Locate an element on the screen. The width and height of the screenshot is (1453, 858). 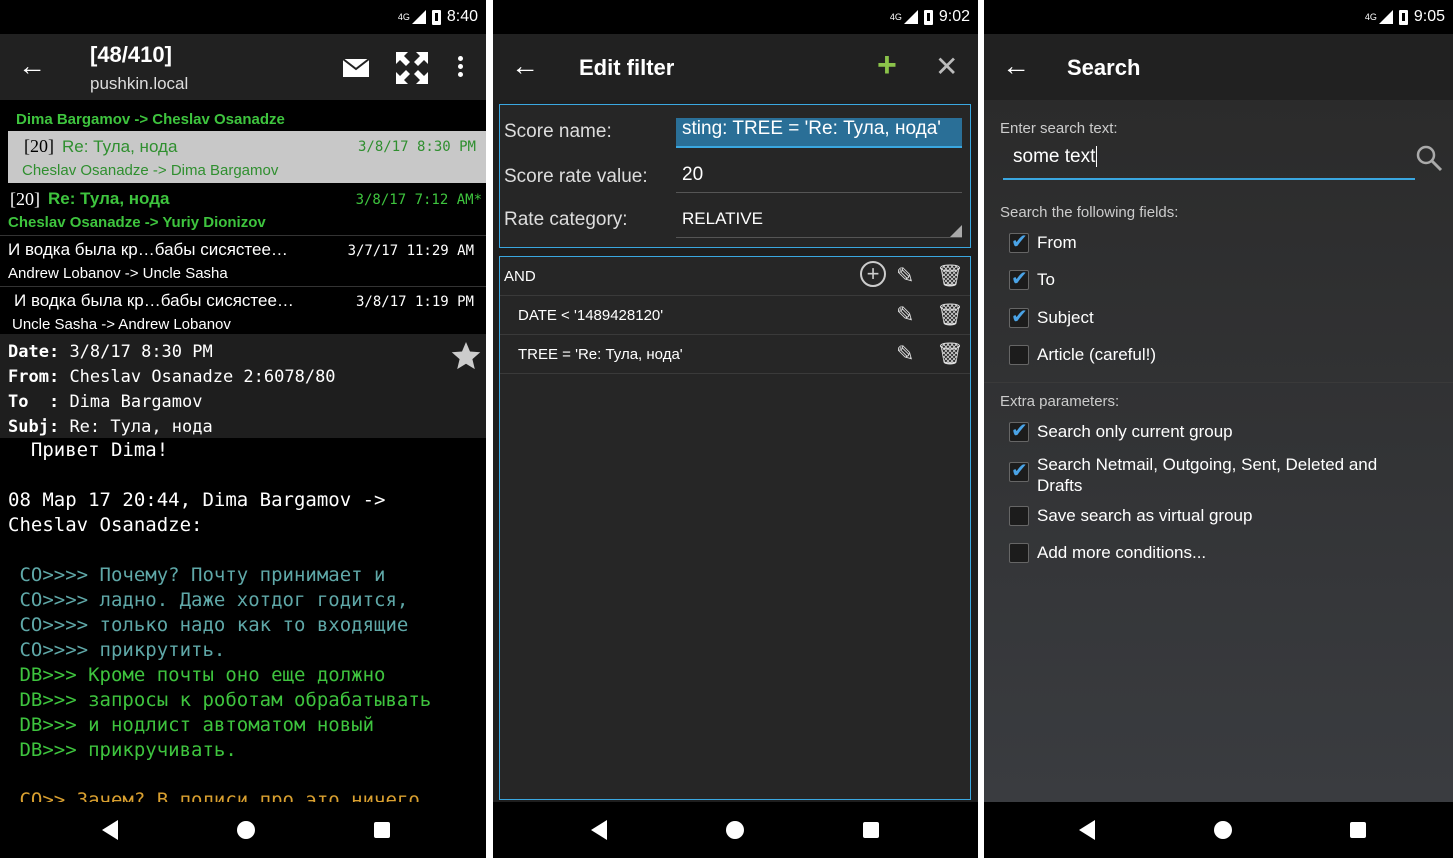
body-line: CO>>>> только надо как то входящие is located at coordinates (208, 625).